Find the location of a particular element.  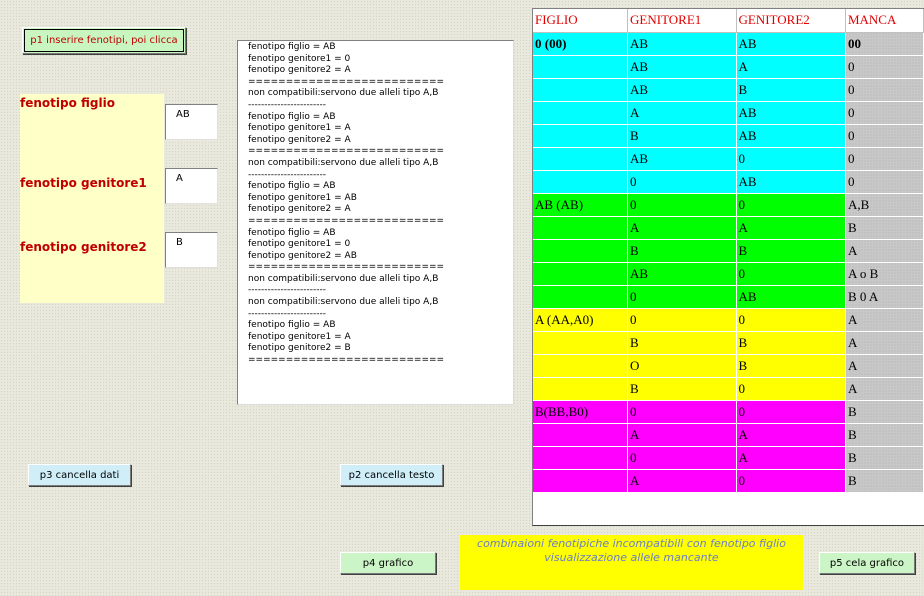

text-line: fenotipo figlio = AB is located at coordinates (292, 232).